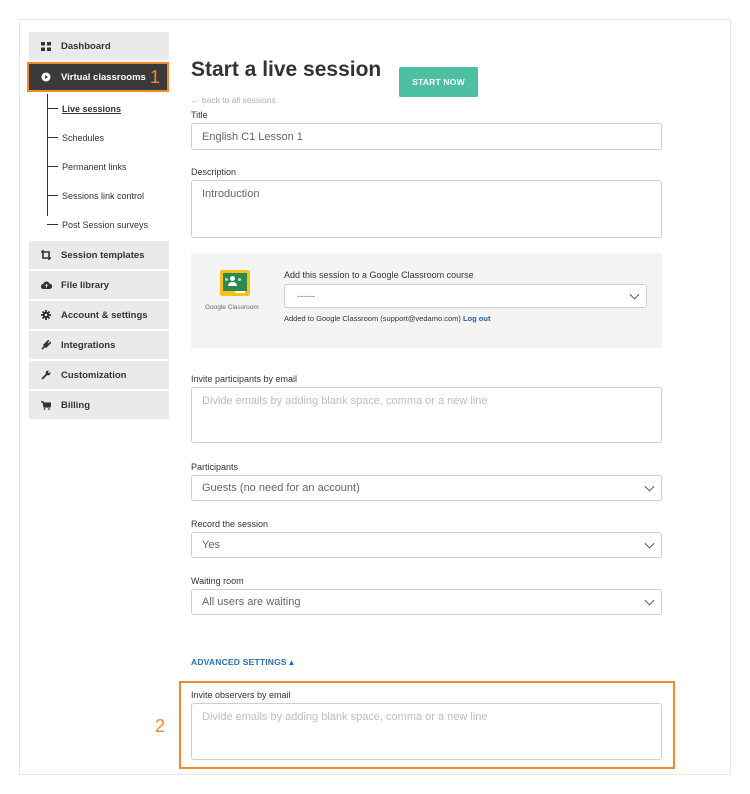 The image size is (750, 794). What do you see at coordinates (438, 82) in the screenshot?
I see `start-now-button: START NOW` at bounding box center [438, 82].